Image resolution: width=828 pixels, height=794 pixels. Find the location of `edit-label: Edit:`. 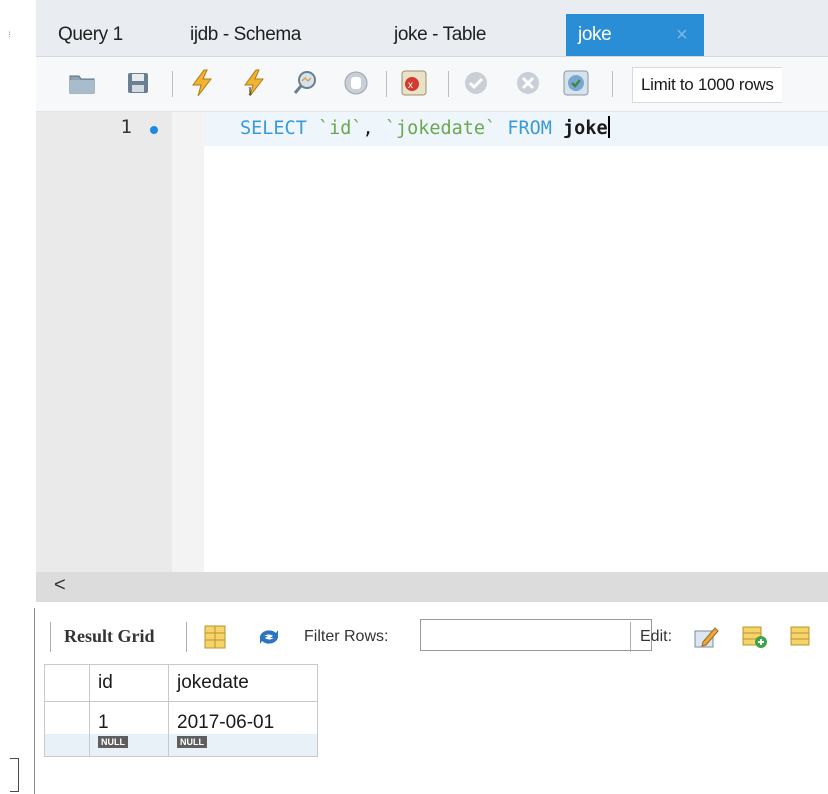

edit-label: Edit: is located at coordinates (656, 636).